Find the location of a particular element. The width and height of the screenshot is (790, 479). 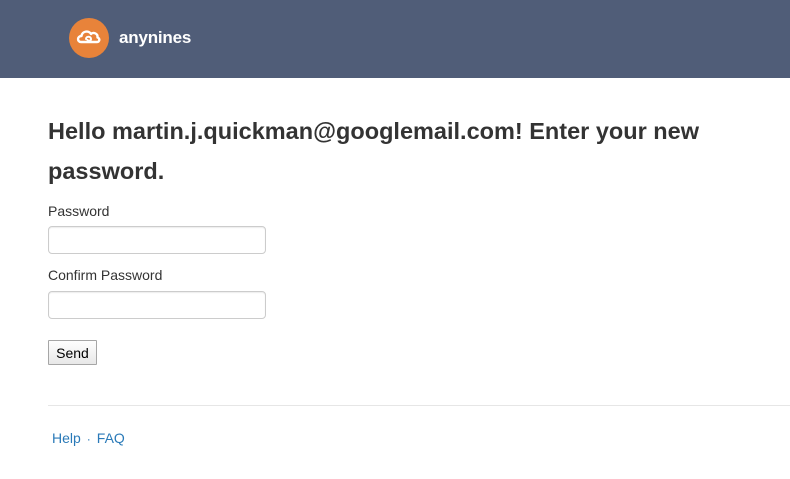

faq-link: FAQ is located at coordinates (111, 438).